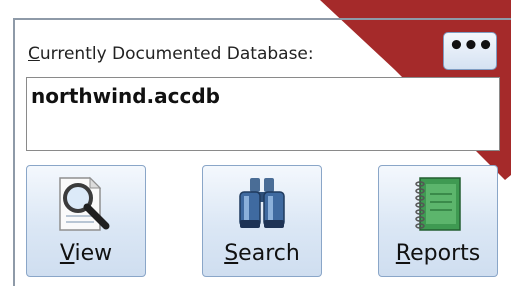 This screenshot has height=286, width=511. Describe the element at coordinates (231, 253) in the screenshot. I see `search-mnemonic: S` at that location.